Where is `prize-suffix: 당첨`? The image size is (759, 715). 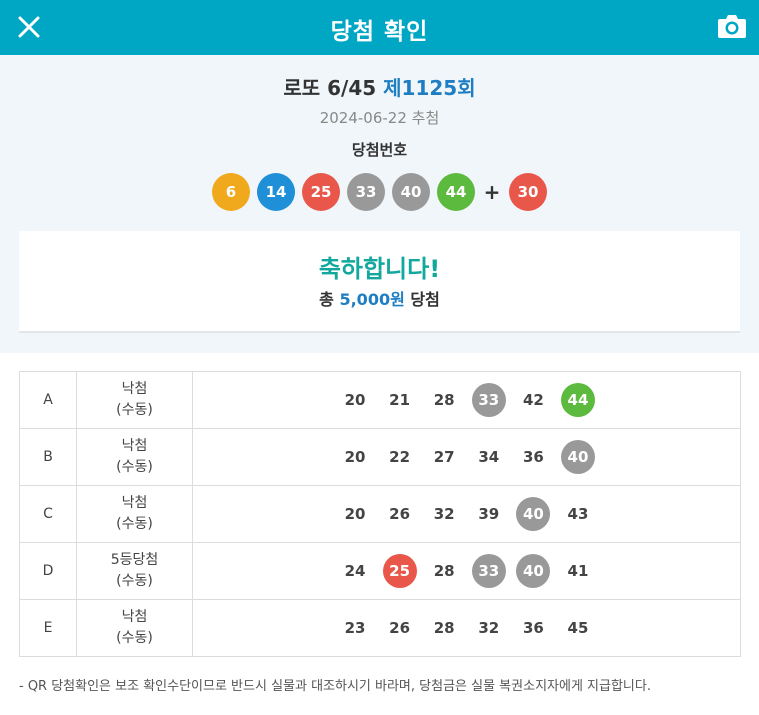
prize-suffix: 당첨 is located at coordinates (425, 299).